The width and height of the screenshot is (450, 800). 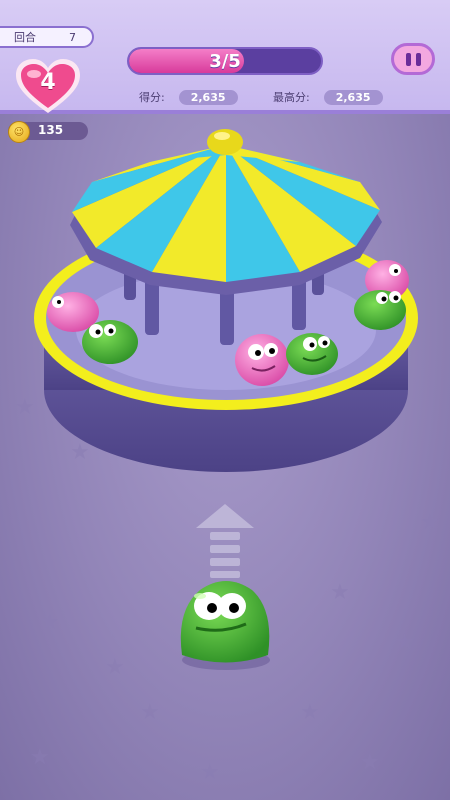 I want to click on up-arrow-icon, so click(x=225, y=541).